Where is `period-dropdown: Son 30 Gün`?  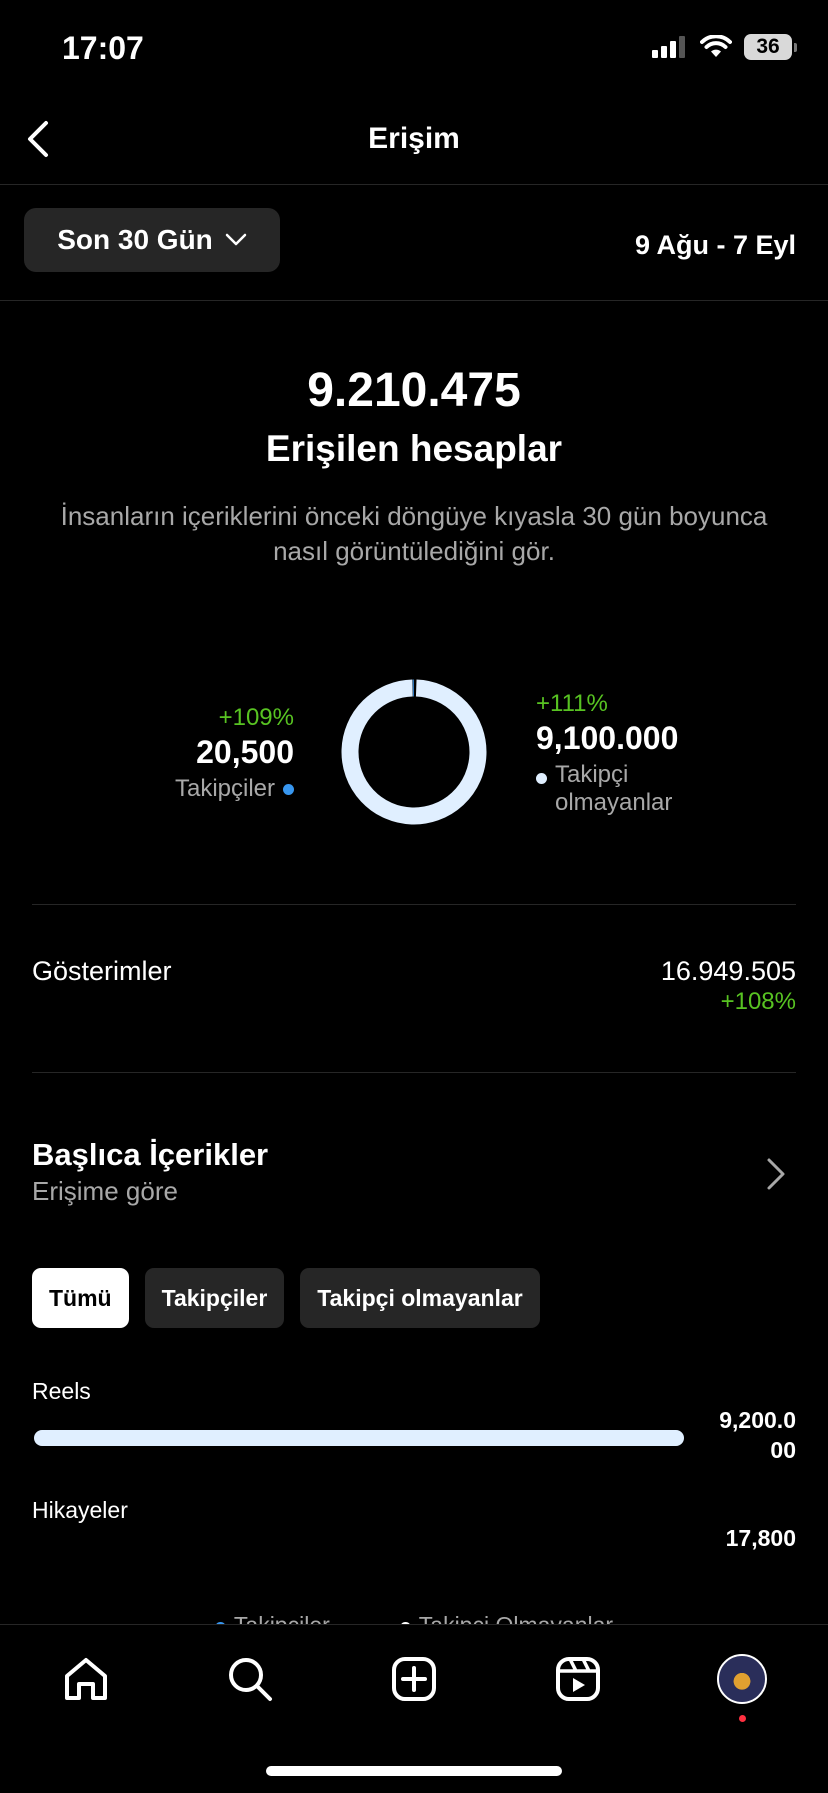
period-dropdown: Son 30 Gün is located at coordinates (152, 240).